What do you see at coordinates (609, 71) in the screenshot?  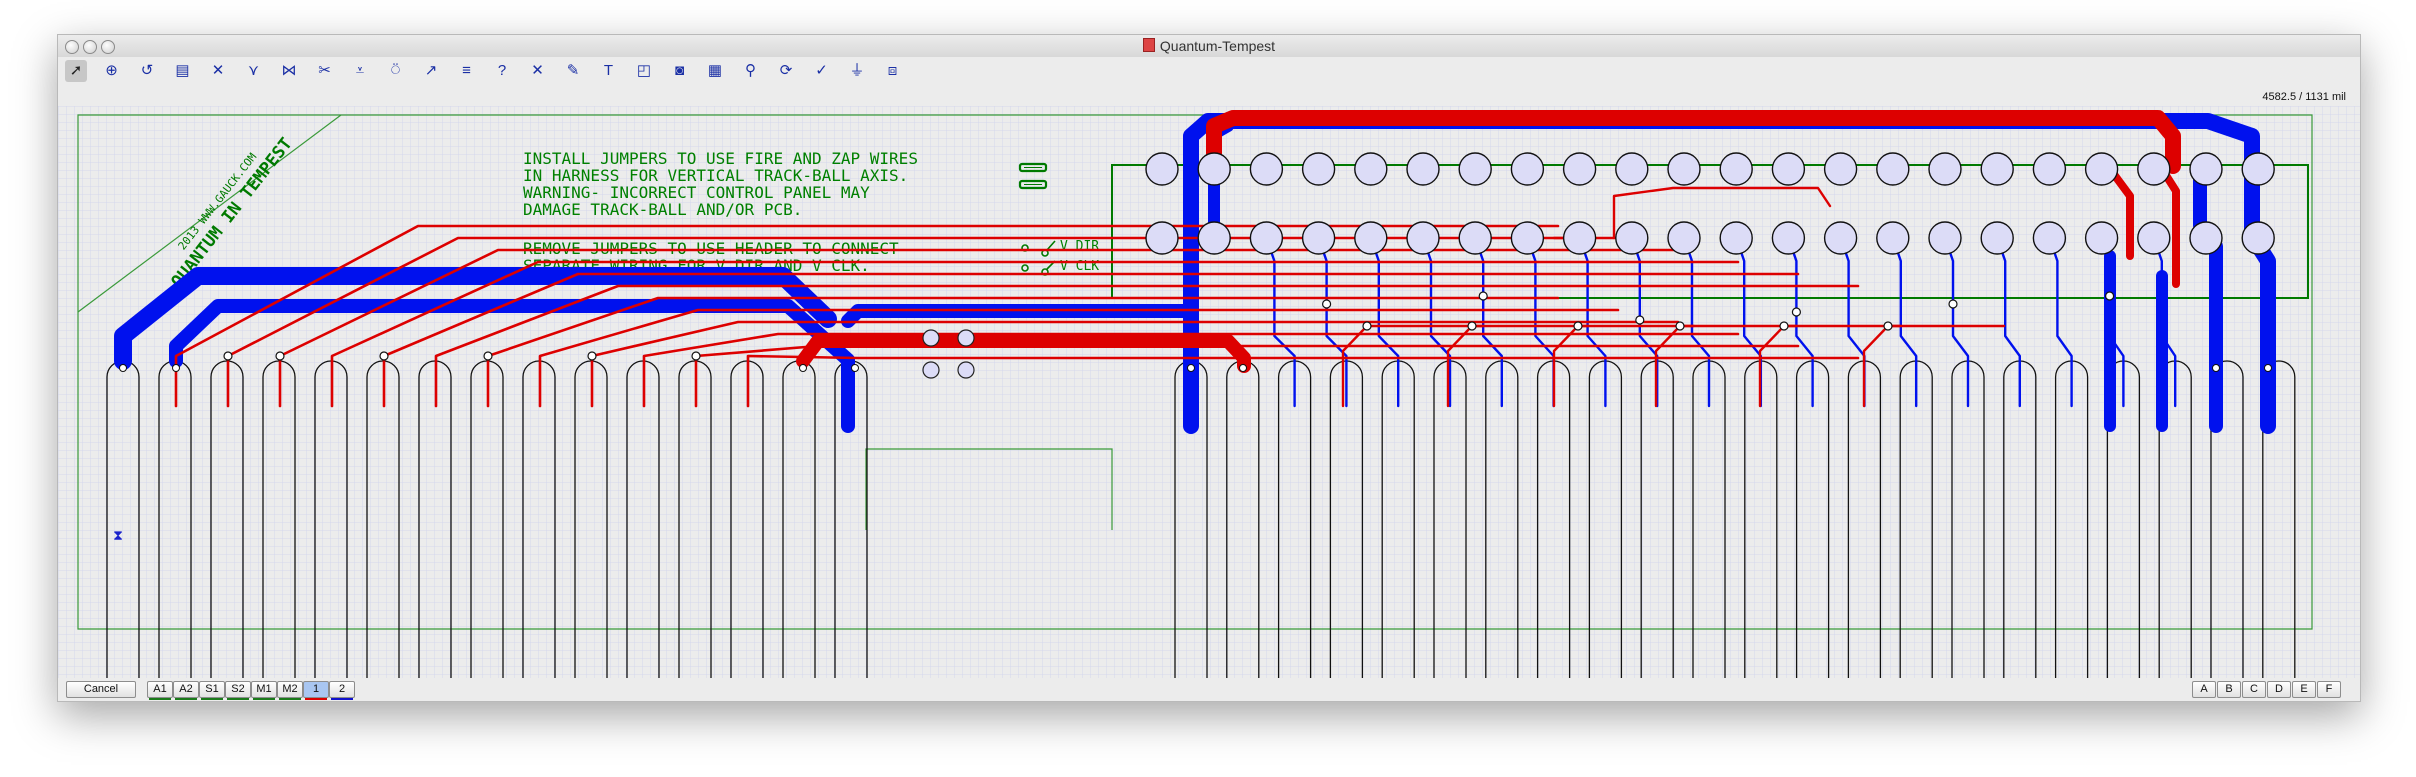 I see `text-tool-icon: T` at bounding box center [609, 71].